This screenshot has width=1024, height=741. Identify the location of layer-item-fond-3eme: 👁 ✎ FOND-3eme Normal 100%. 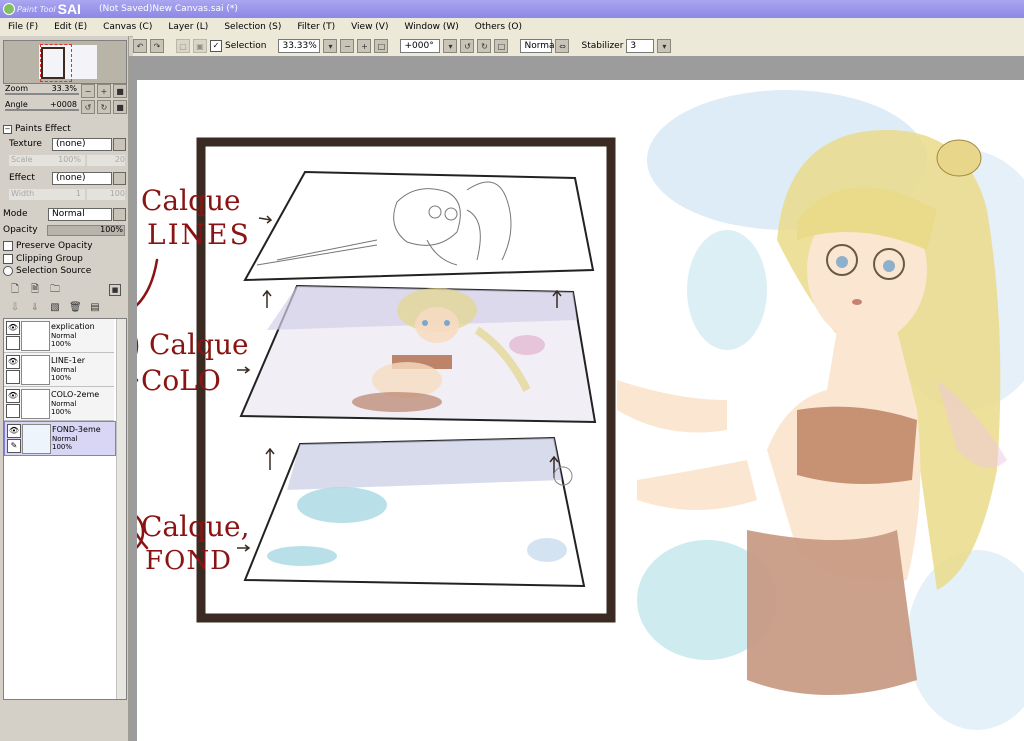
(60, 438).